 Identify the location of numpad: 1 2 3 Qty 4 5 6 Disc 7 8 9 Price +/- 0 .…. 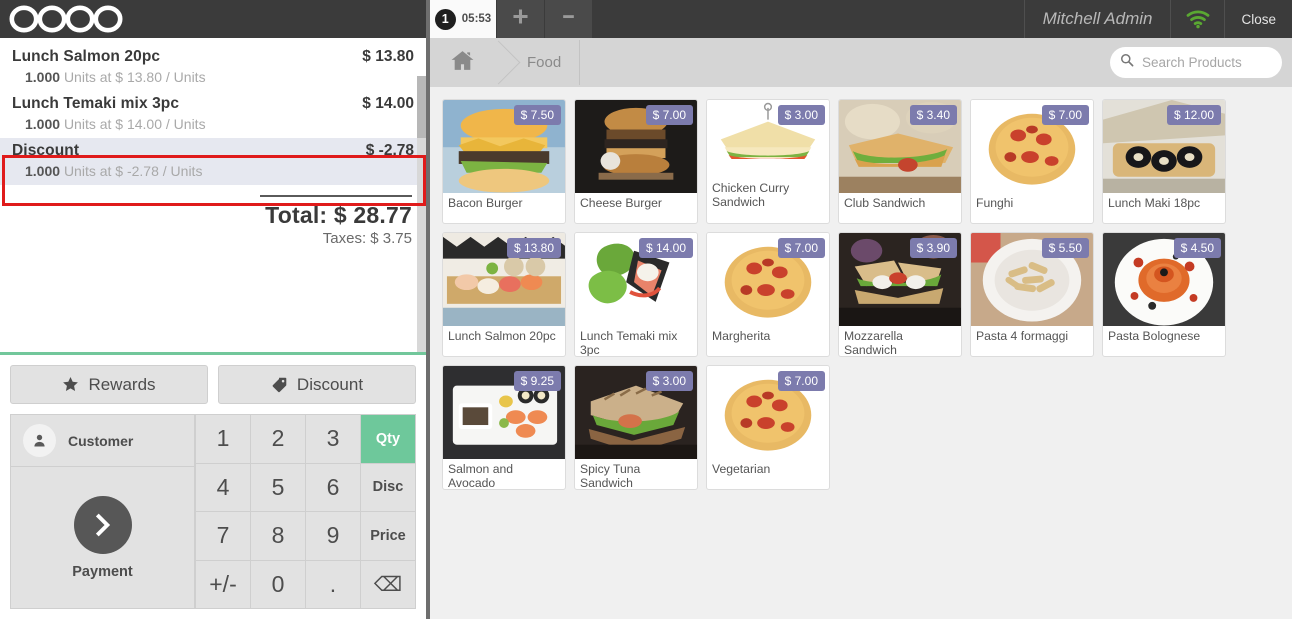
(305, 511).